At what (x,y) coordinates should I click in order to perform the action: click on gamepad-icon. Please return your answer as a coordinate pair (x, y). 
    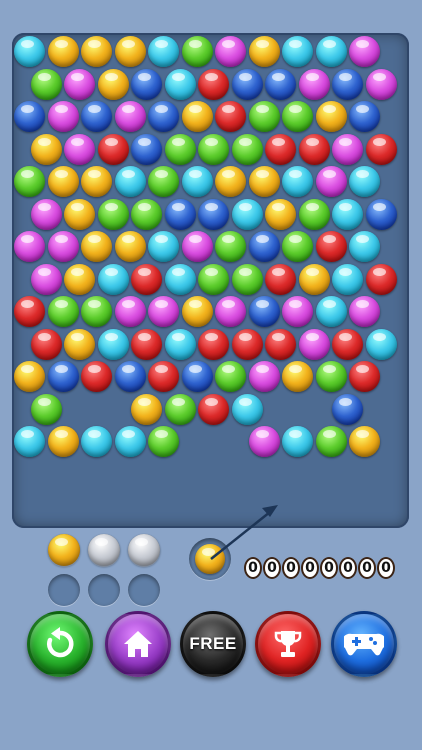
    Looking at the image, I should click on (364, 644).